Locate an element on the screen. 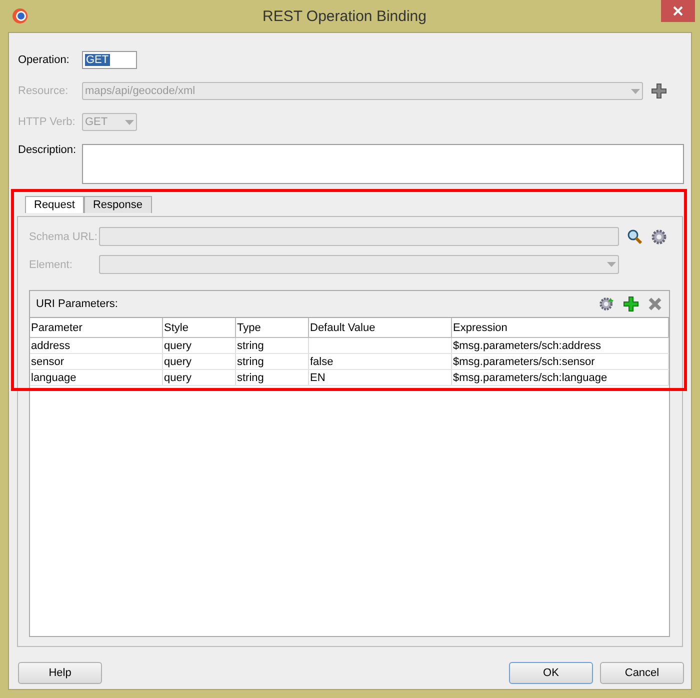 The height and width of the screenshot is (698, 700). field-label: Operation: is located at coordinates (44, 60).